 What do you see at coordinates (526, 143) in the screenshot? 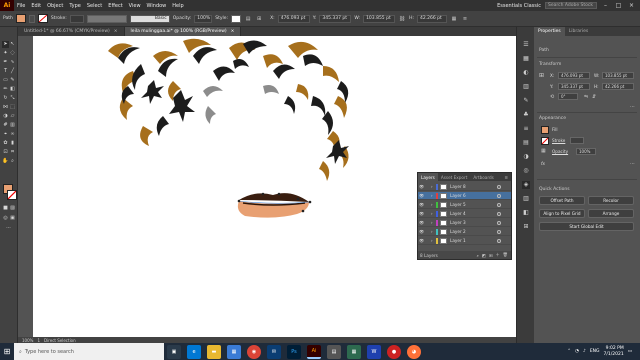
I see `gradient-icon: ▤` at bounding box center [526, 143].